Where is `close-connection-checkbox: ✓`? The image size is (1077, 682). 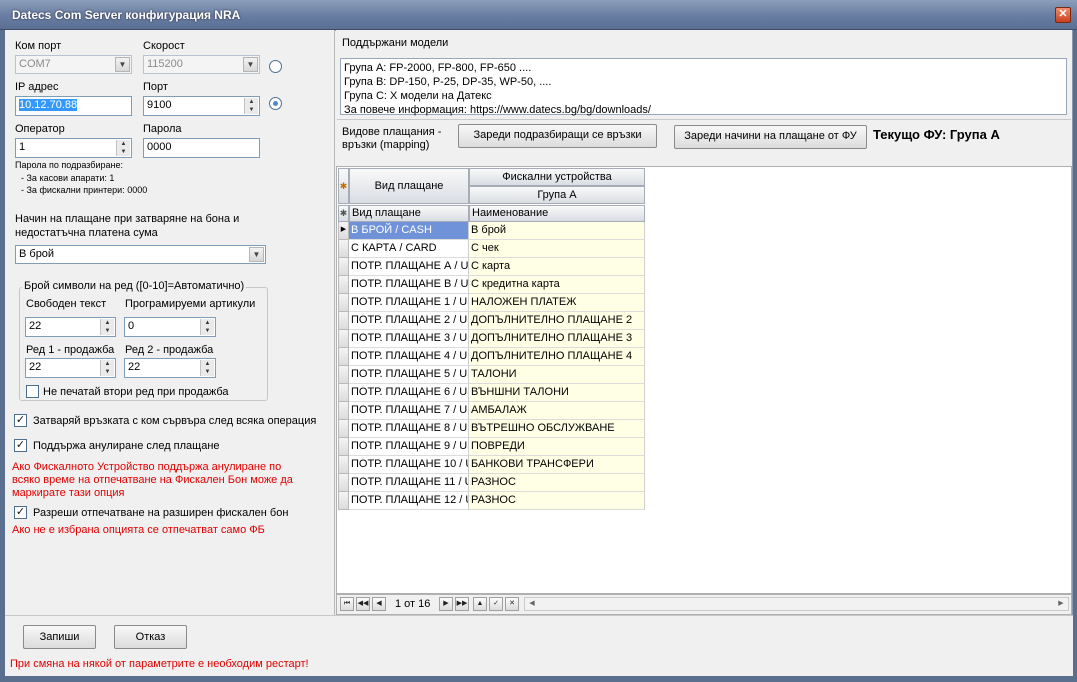
close-connection-checkbox: ✓ is located at coordinates (20, 420).